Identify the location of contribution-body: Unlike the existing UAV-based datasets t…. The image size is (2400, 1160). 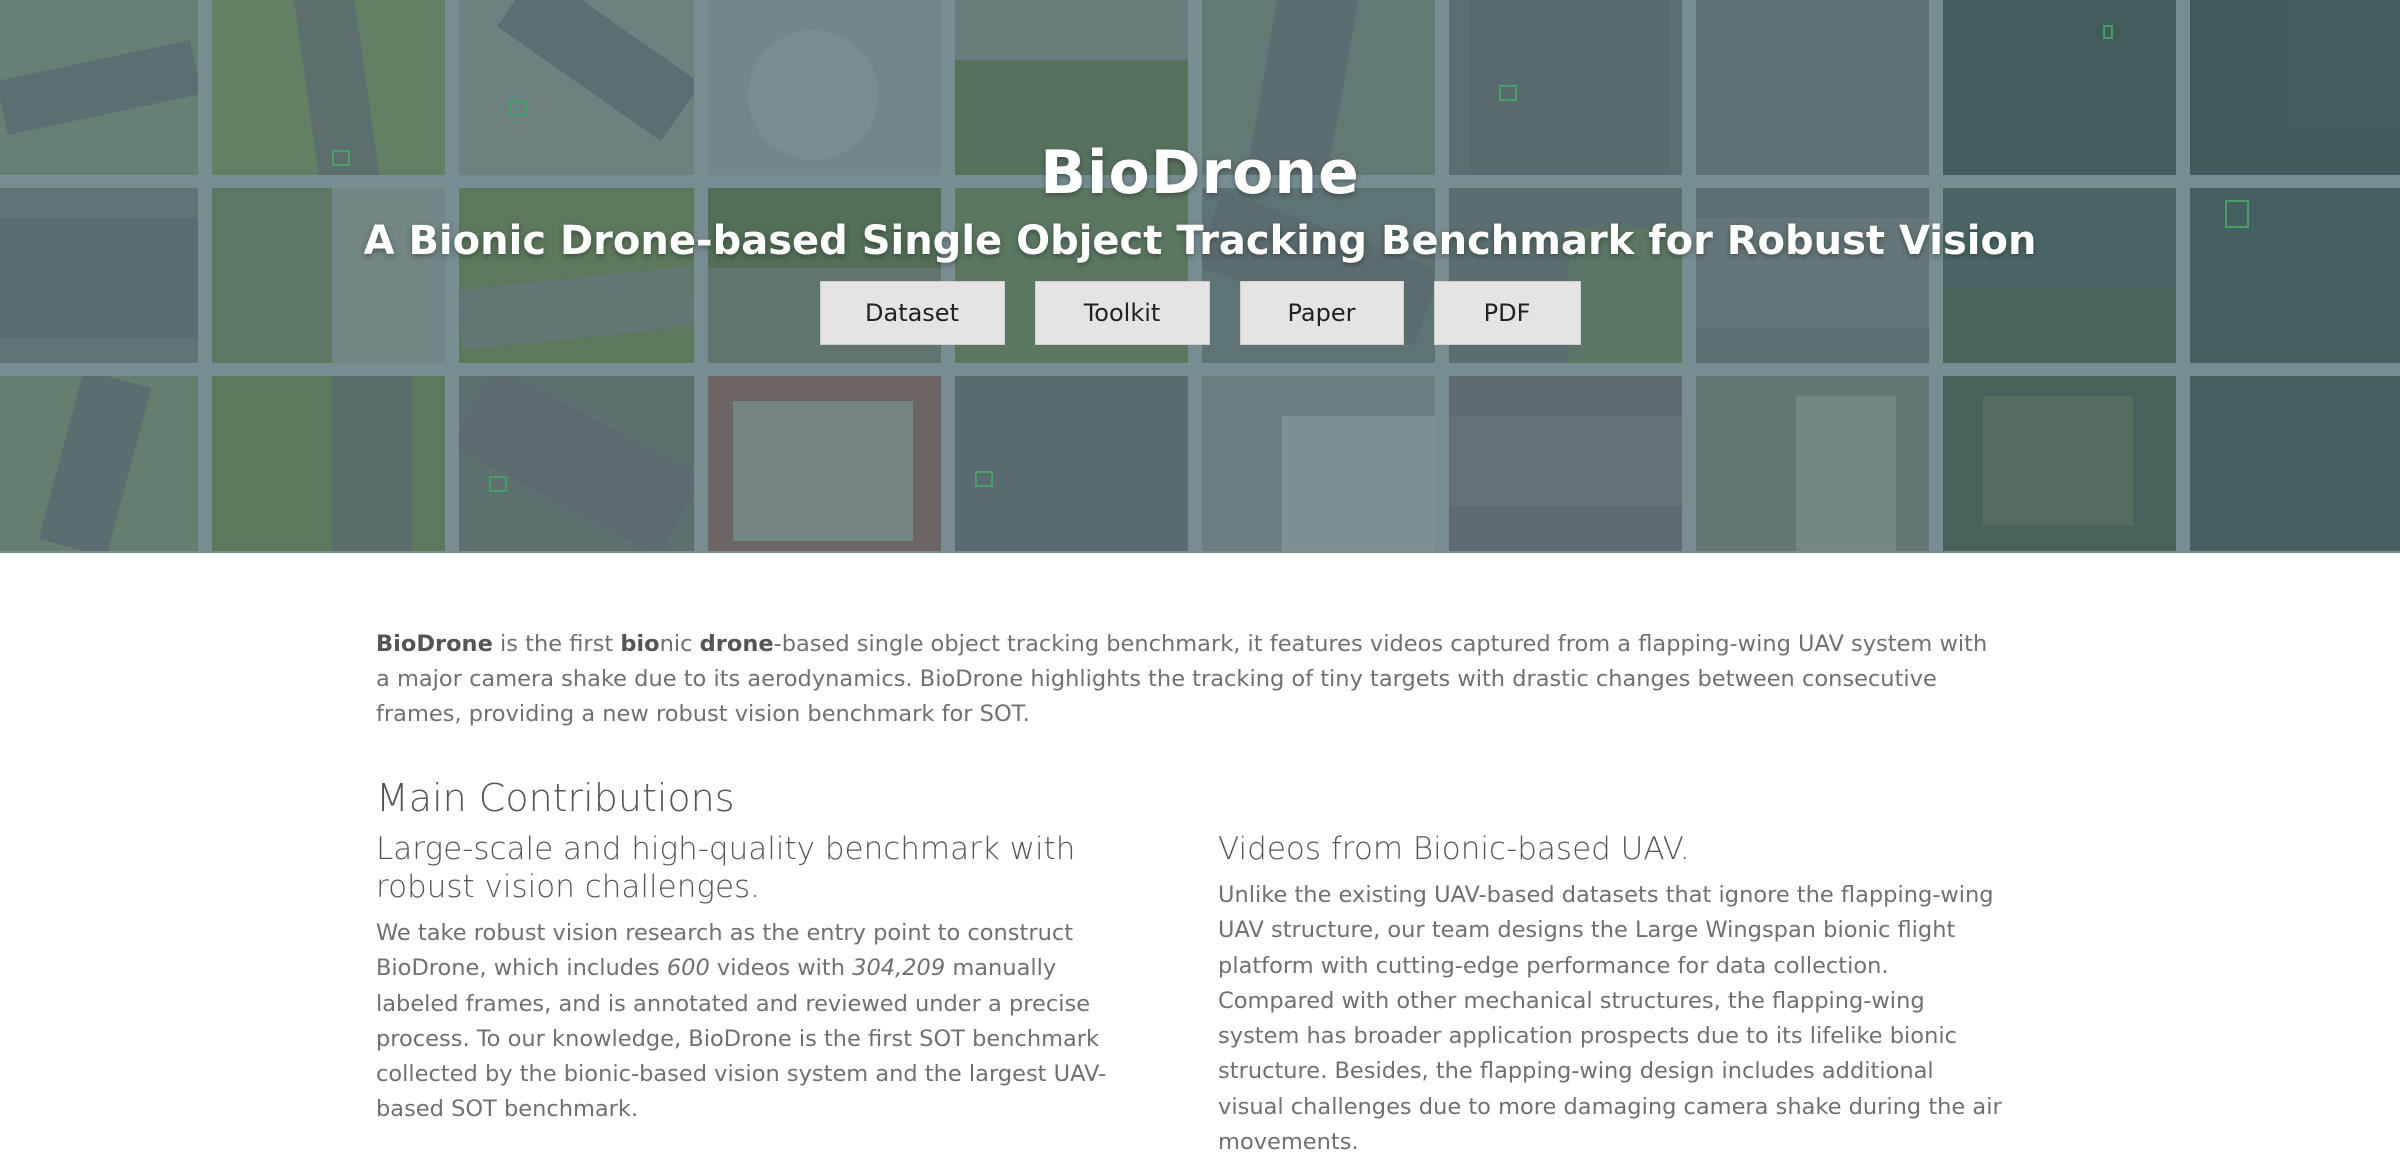
(1610, 1019).